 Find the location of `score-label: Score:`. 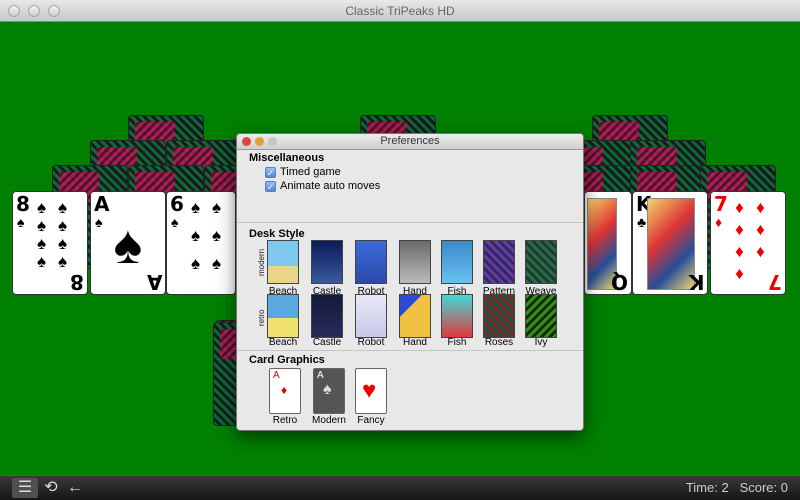

score-label: Score: is located at coordinates (758, 487).